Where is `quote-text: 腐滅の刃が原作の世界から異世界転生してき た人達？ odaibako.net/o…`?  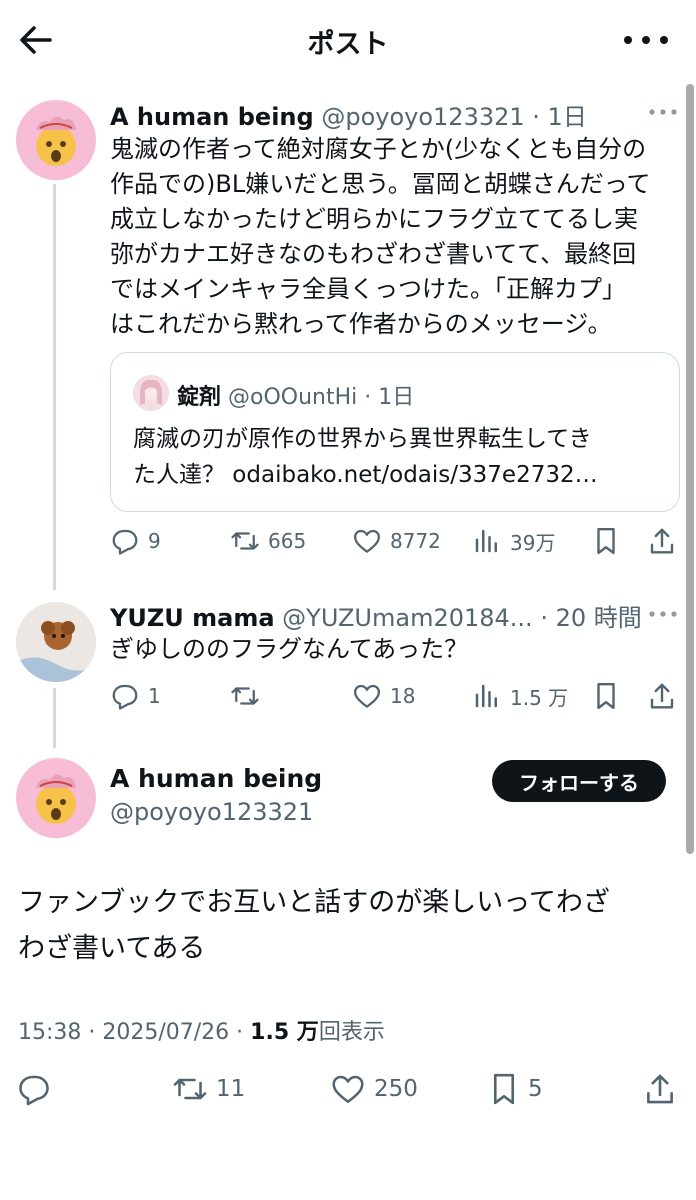
quote-text: 腐滅の刃が原作の世界から異世界転生してき た人達？ odaibako.net/o… is located at coordinates (403, 457).